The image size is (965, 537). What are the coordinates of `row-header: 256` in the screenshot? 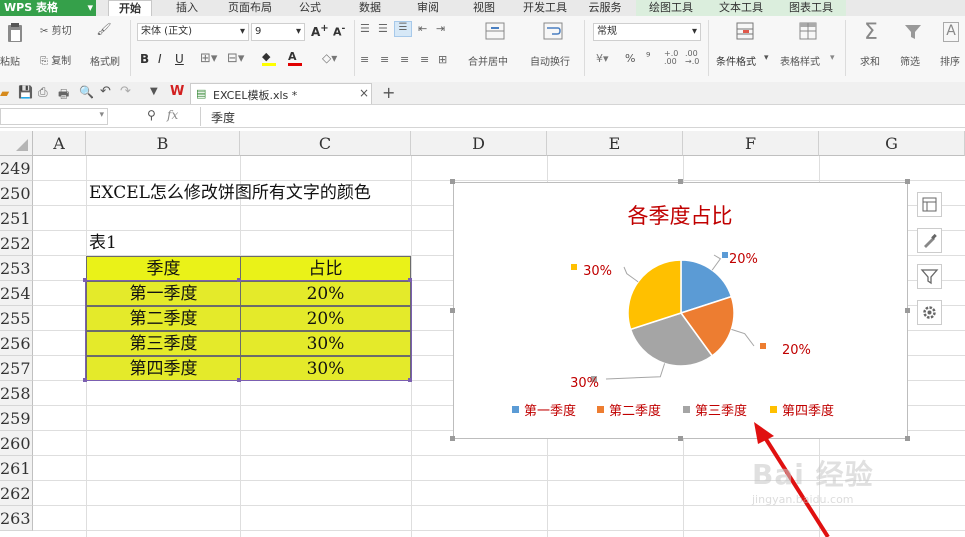 It's located at (16, 343).